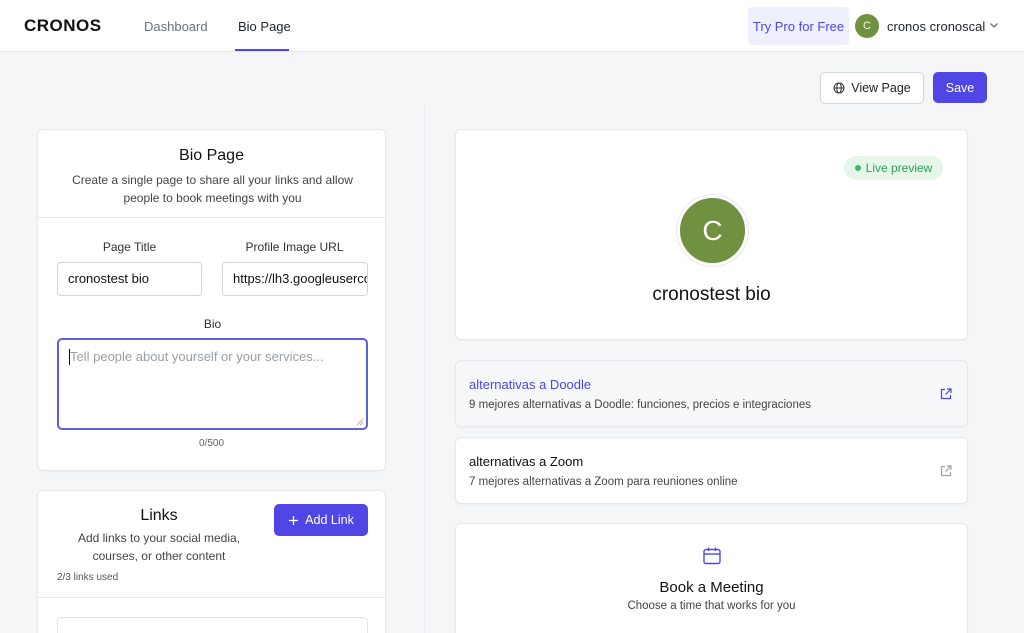  Describe the element at coordinates (264, 26) in the screenshot. I see `tab-bio-page: Bio Page` at that location.